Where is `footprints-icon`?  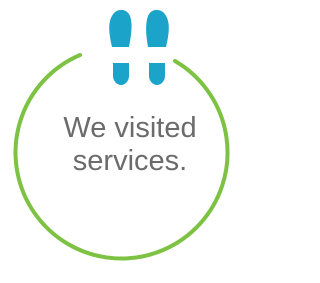 footprints-icon is located at coordinates (139, 47).